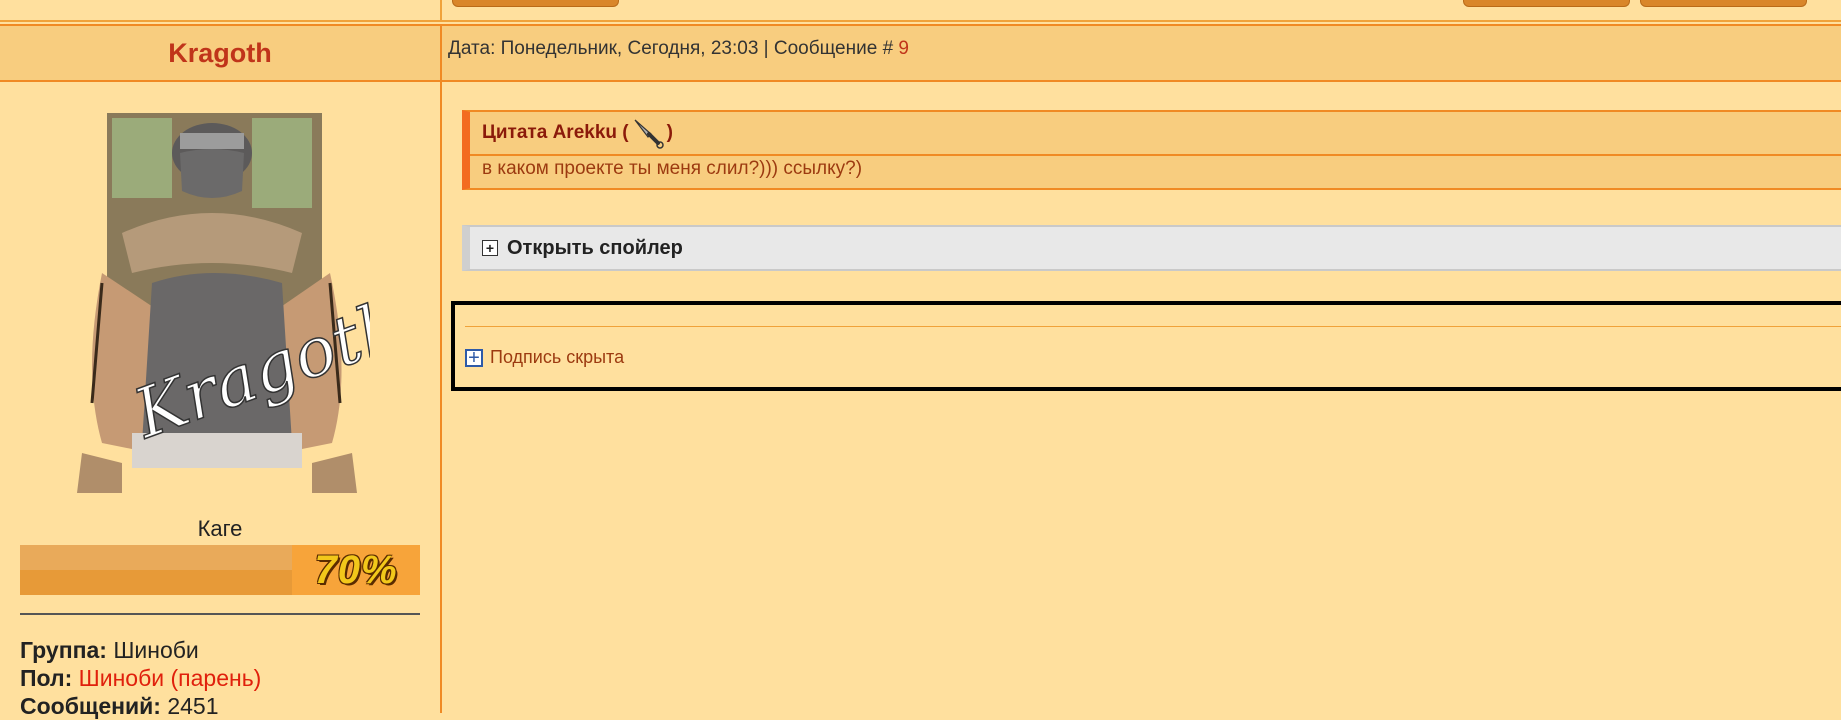 The image size is (1841, 720). I want to click on quote-title-close: ), so click(669, 132).